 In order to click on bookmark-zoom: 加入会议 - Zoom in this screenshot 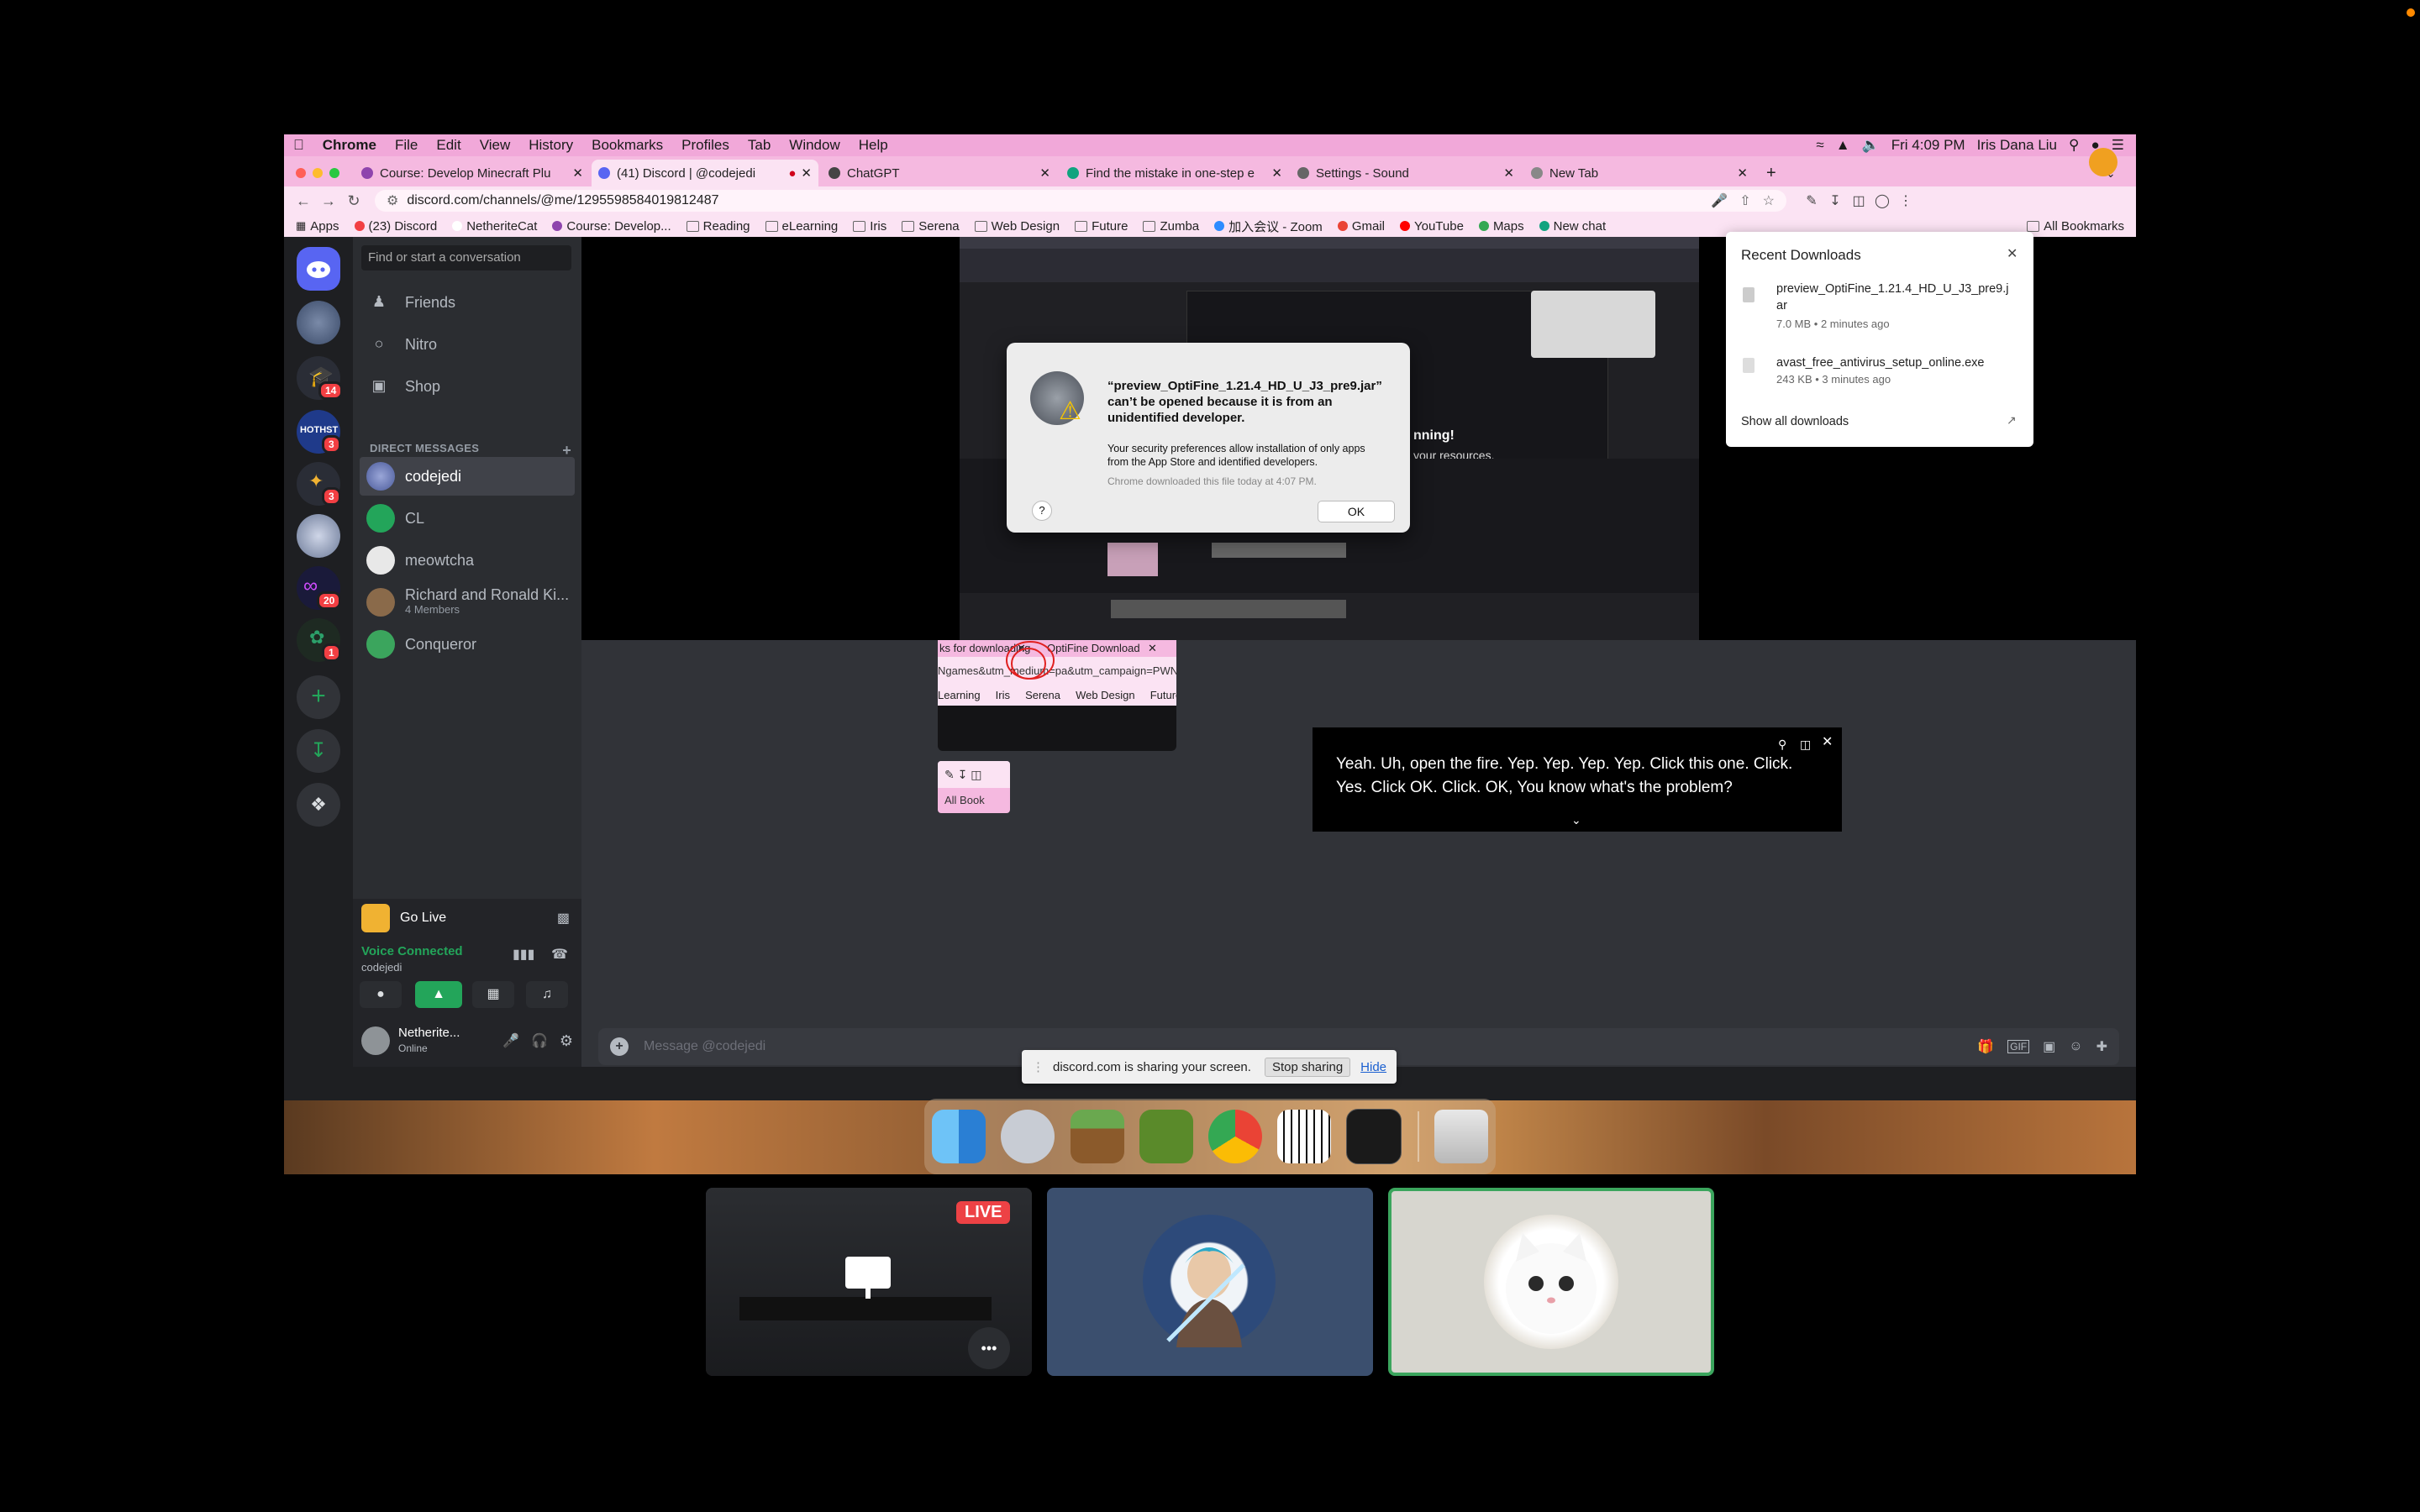, I will do `click(1268, 226)`.